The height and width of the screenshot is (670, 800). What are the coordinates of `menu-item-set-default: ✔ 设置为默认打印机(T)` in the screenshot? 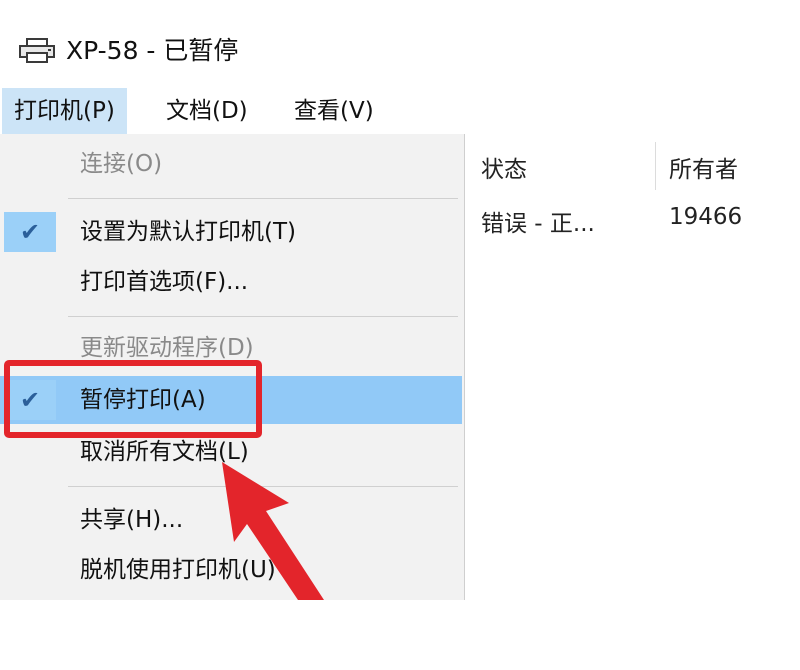 It's located at (231, 232).